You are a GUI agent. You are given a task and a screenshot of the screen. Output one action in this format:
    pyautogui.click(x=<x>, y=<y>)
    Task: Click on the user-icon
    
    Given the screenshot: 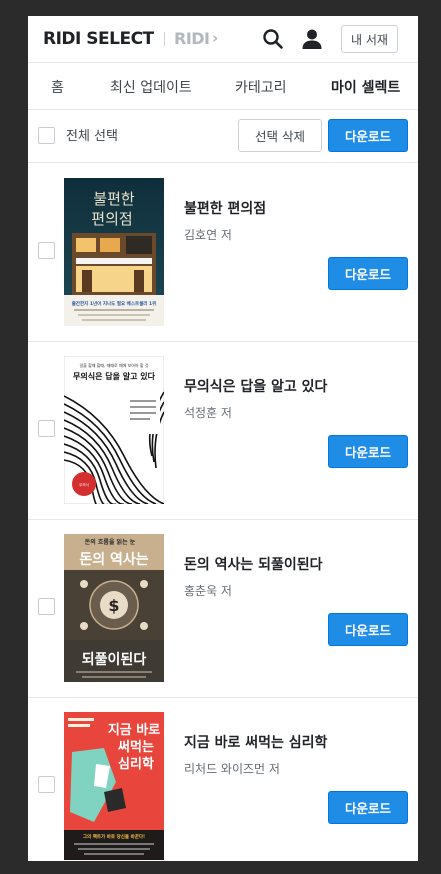 What is the action you would take?
    pyautogui.click(x=312, y=39)
    